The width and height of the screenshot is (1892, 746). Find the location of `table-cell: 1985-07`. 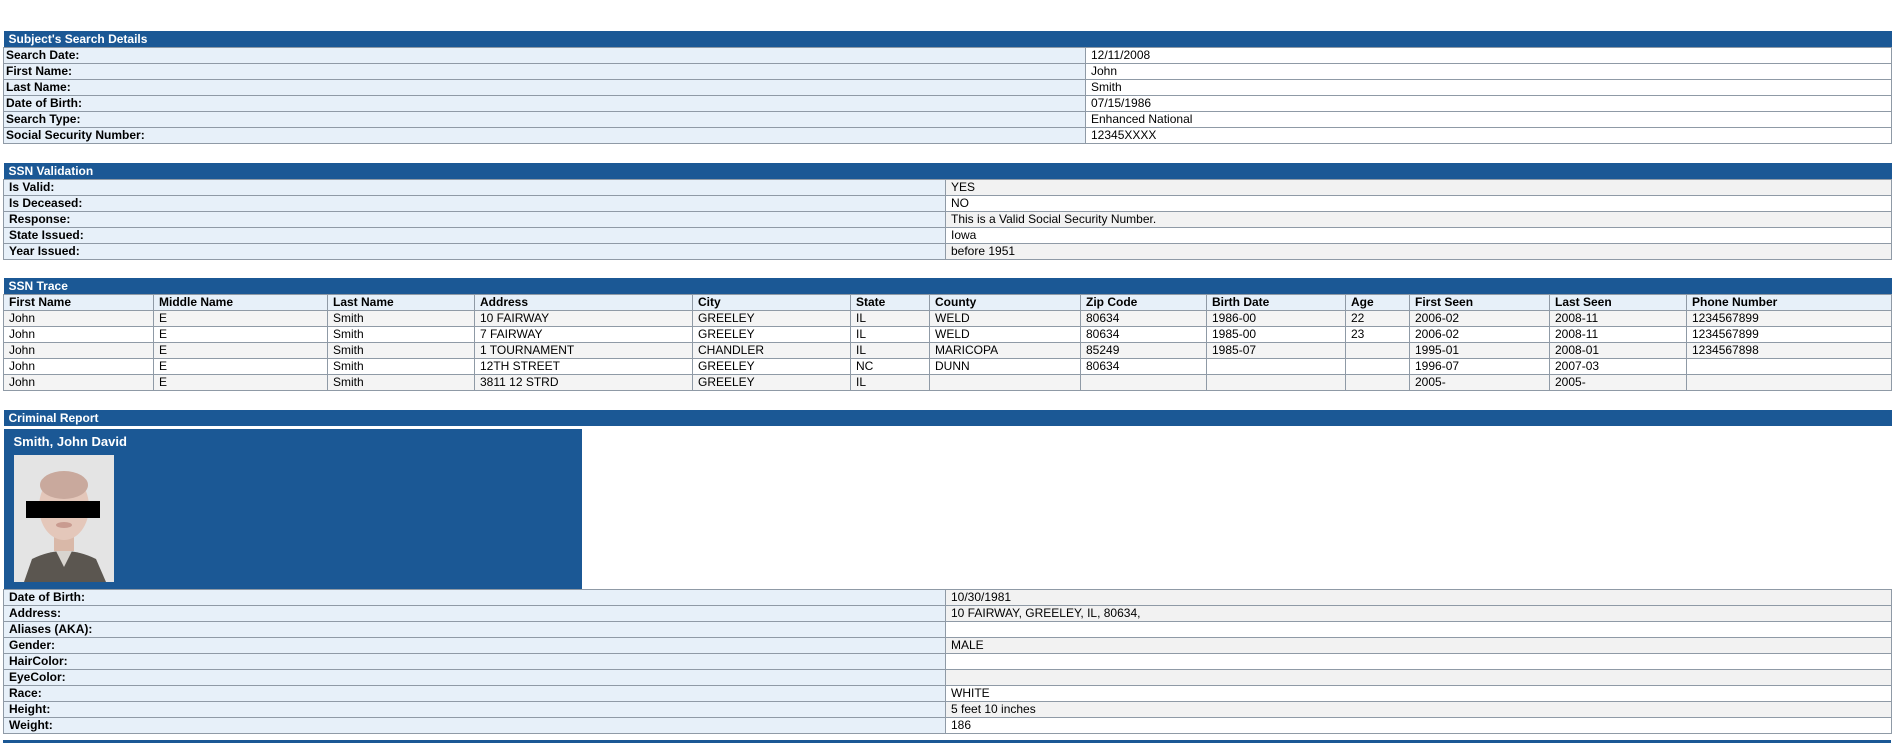

table-cell: 1985-07 is located at coordinates (1276, 350).